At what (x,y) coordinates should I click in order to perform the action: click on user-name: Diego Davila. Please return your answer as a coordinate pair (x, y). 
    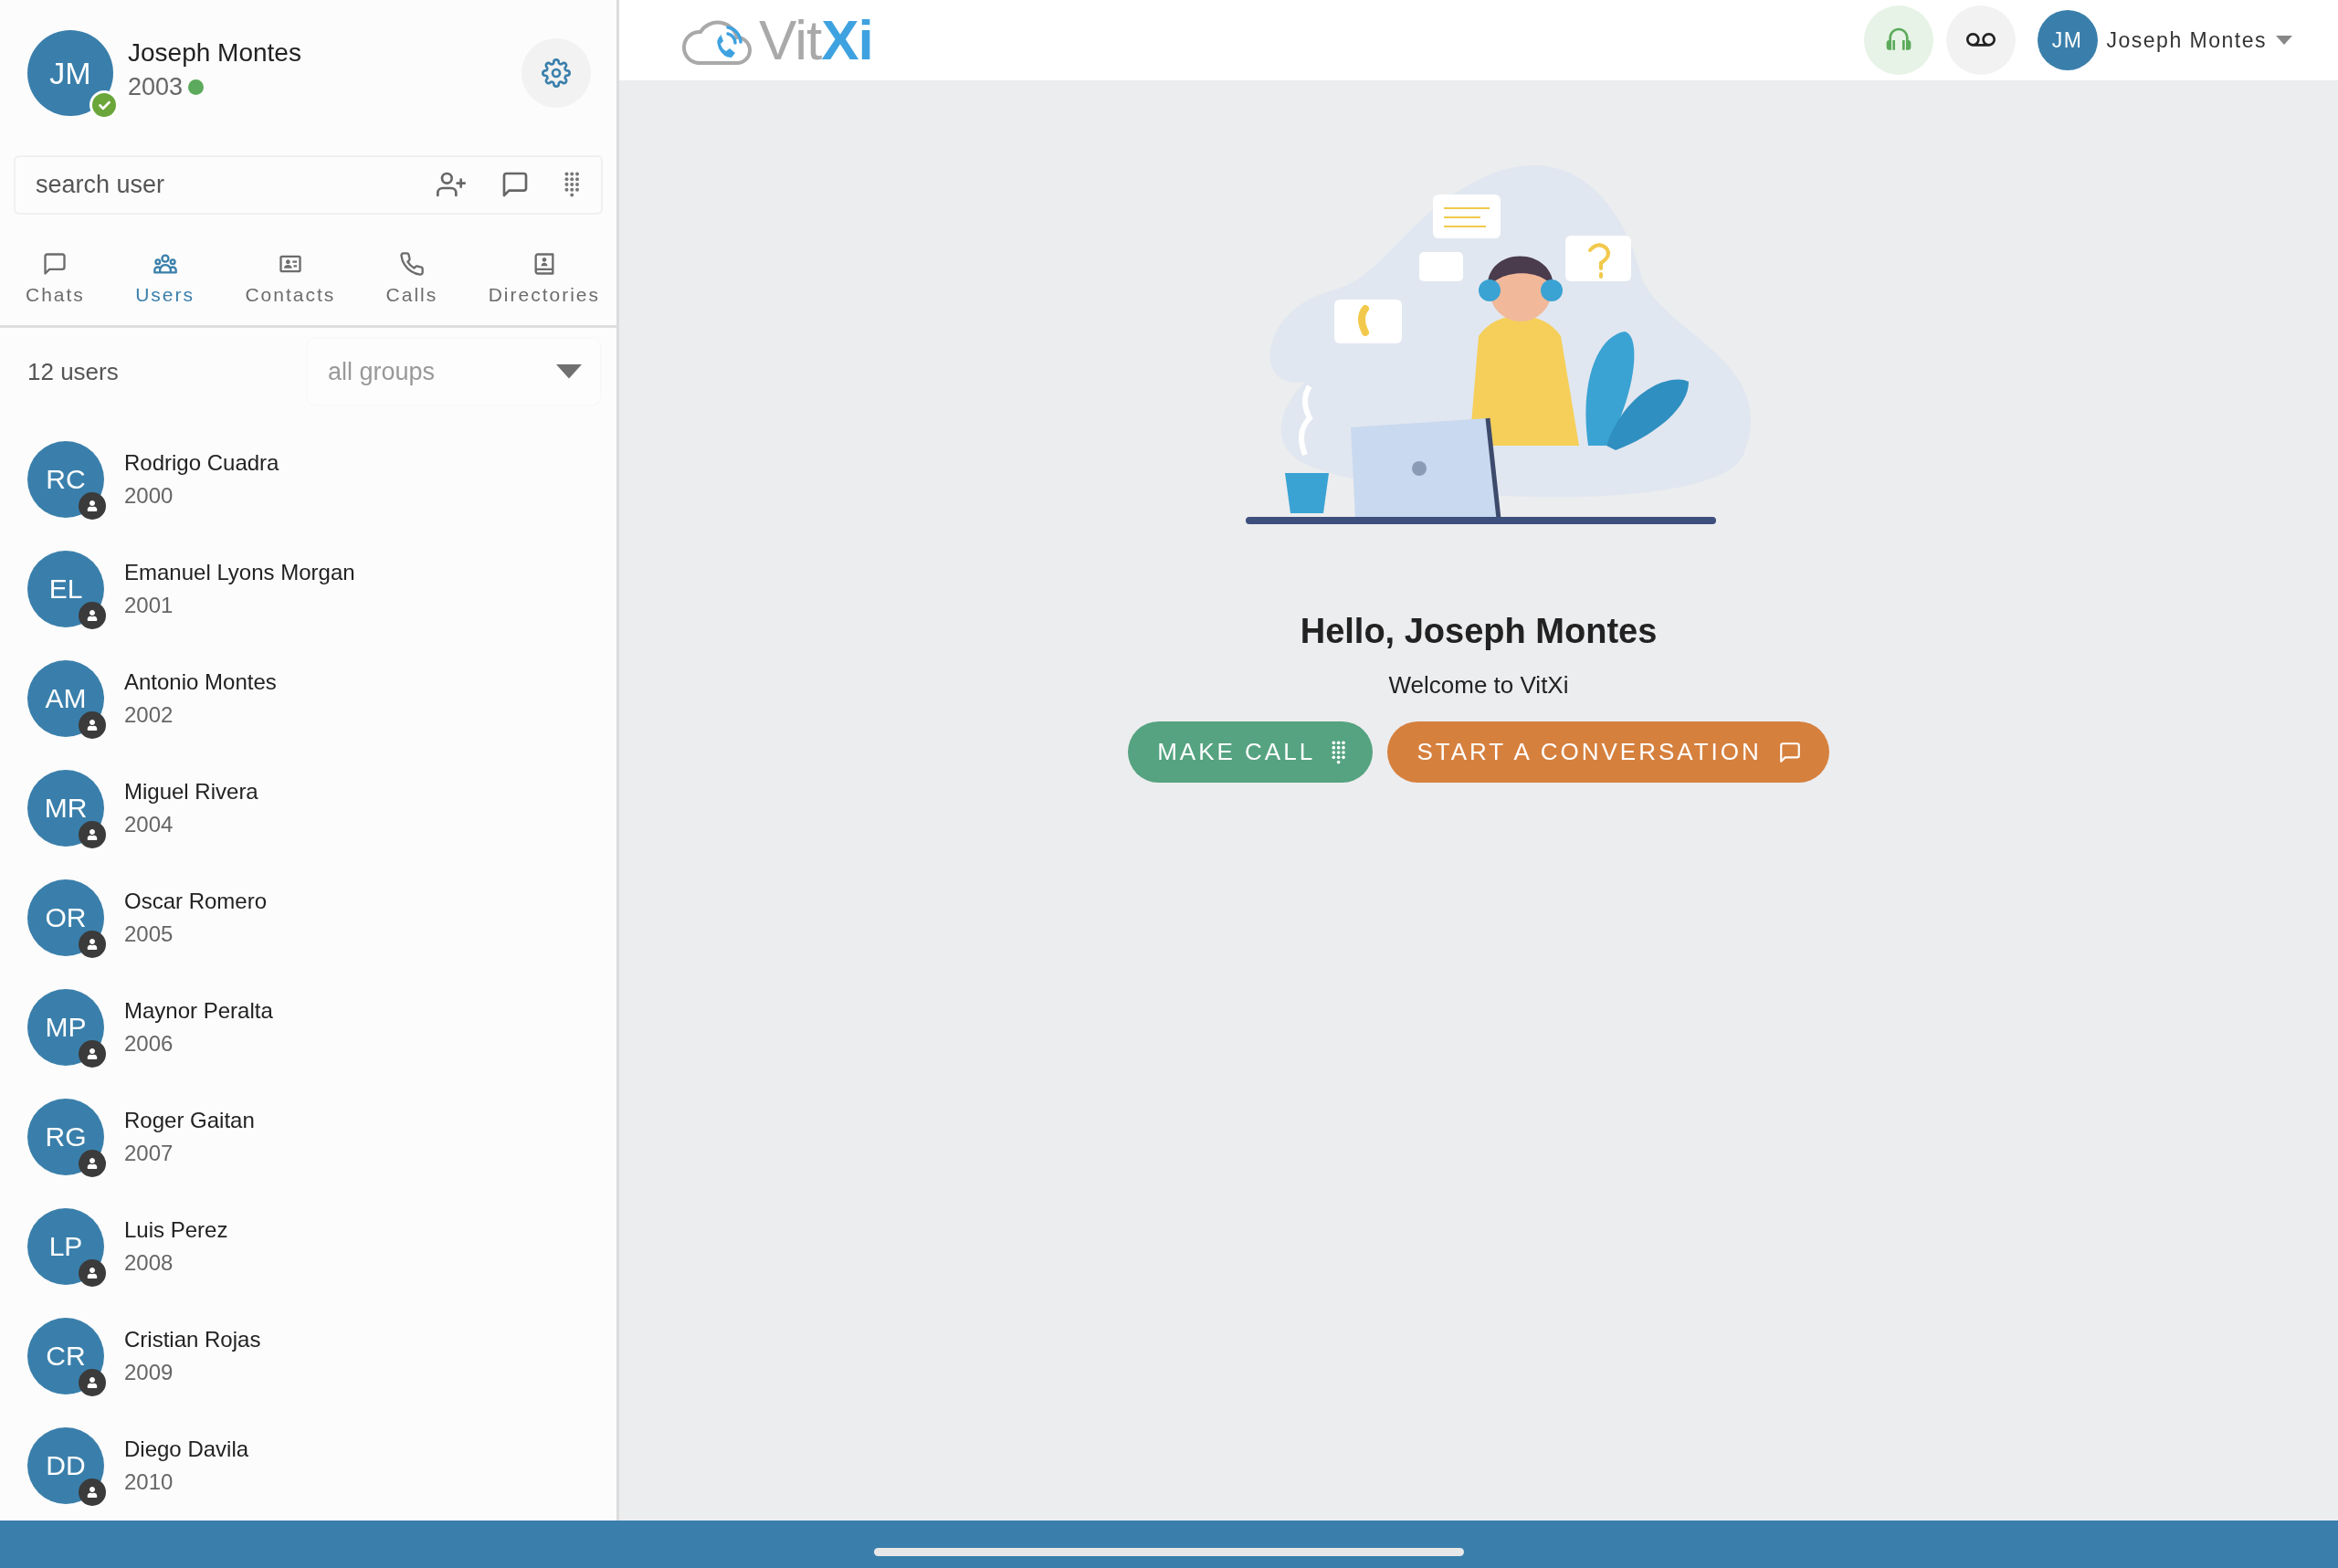
    Looking at the image, I should click on (186, 1449).